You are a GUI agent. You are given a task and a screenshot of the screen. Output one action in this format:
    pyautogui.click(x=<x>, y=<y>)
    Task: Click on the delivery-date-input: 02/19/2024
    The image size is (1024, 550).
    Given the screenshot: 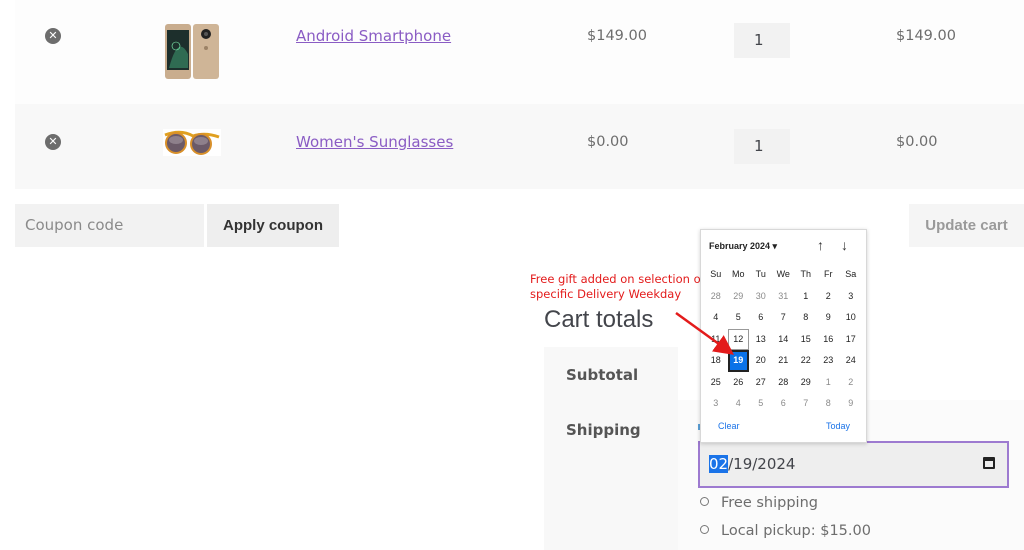 What is the action you would take?
    pyautogui.click(x=853, y=464)
    